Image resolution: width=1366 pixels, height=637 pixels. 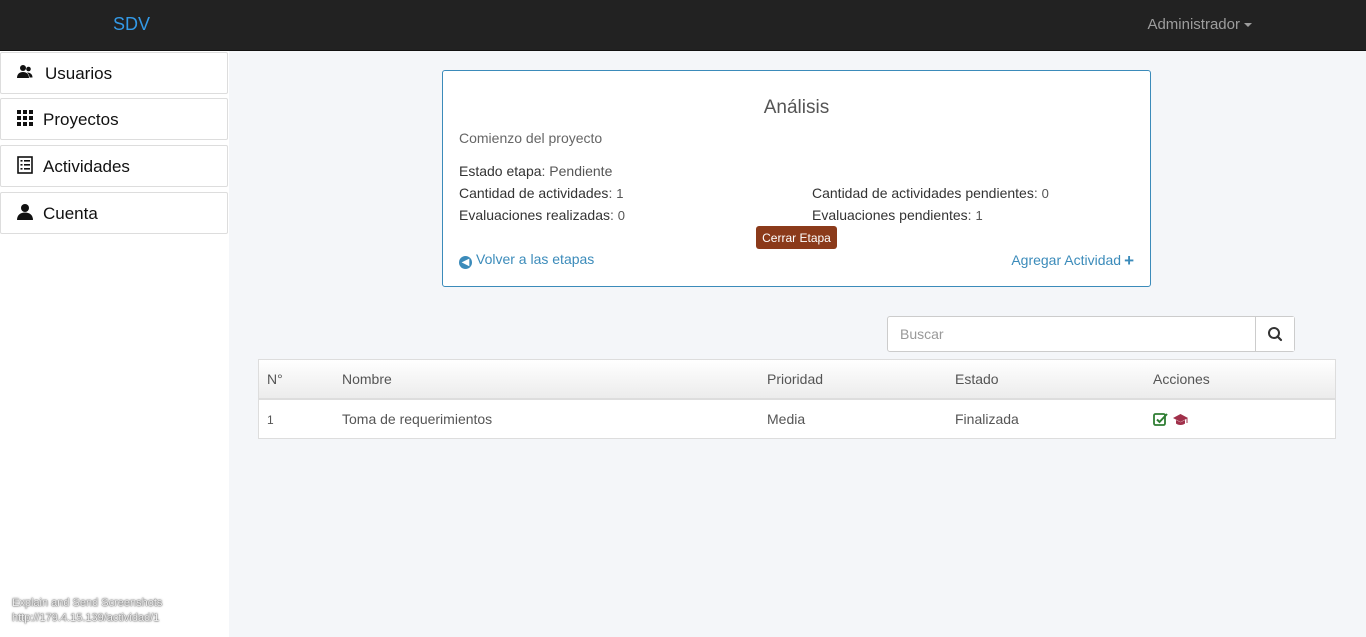 I want to click on stage-description: Comienzo del proyecto, so click(x=531, y=138).